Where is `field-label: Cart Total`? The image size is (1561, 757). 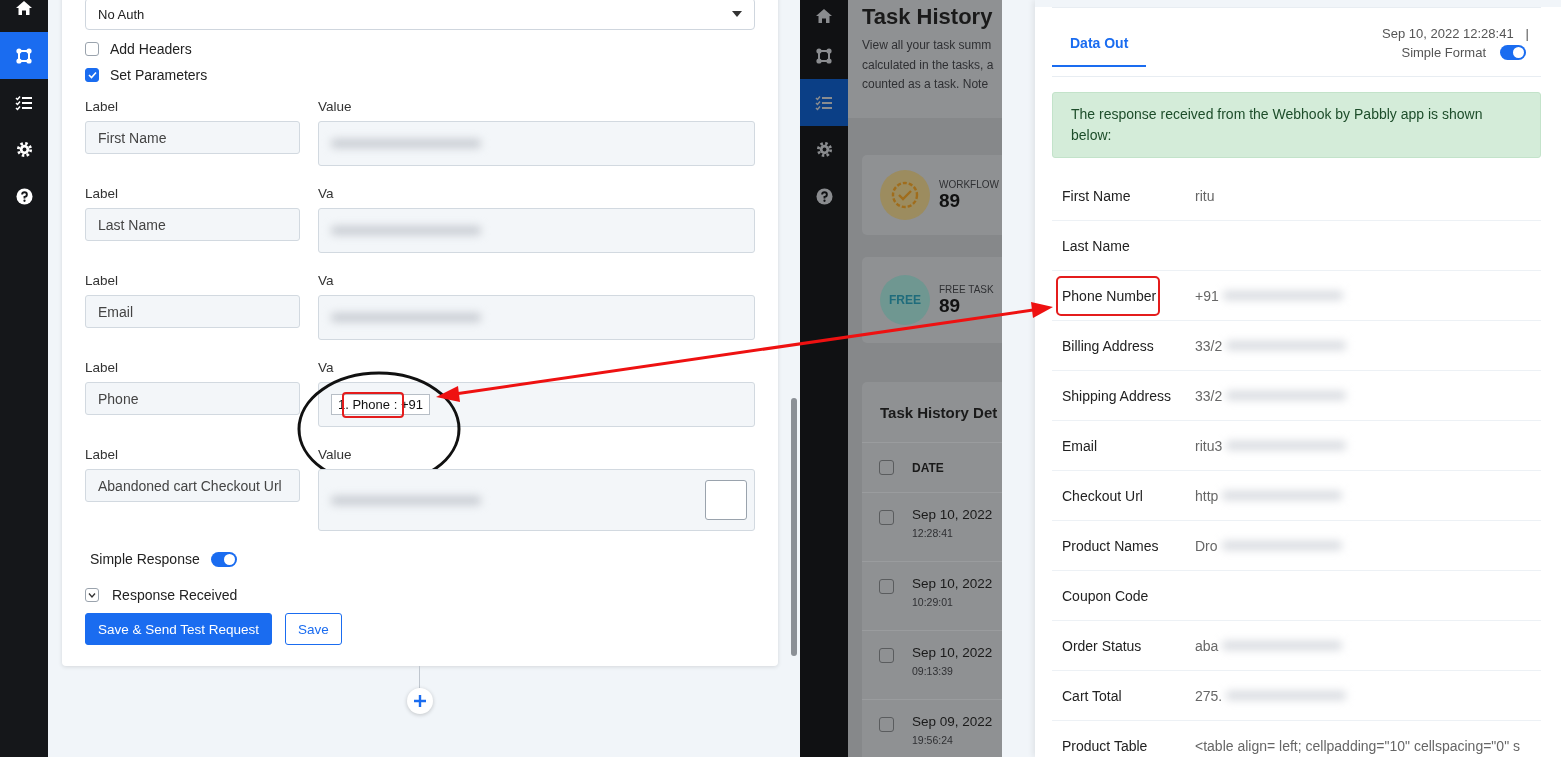 field-label: Cart Total is located at coordinates (1092, 695).